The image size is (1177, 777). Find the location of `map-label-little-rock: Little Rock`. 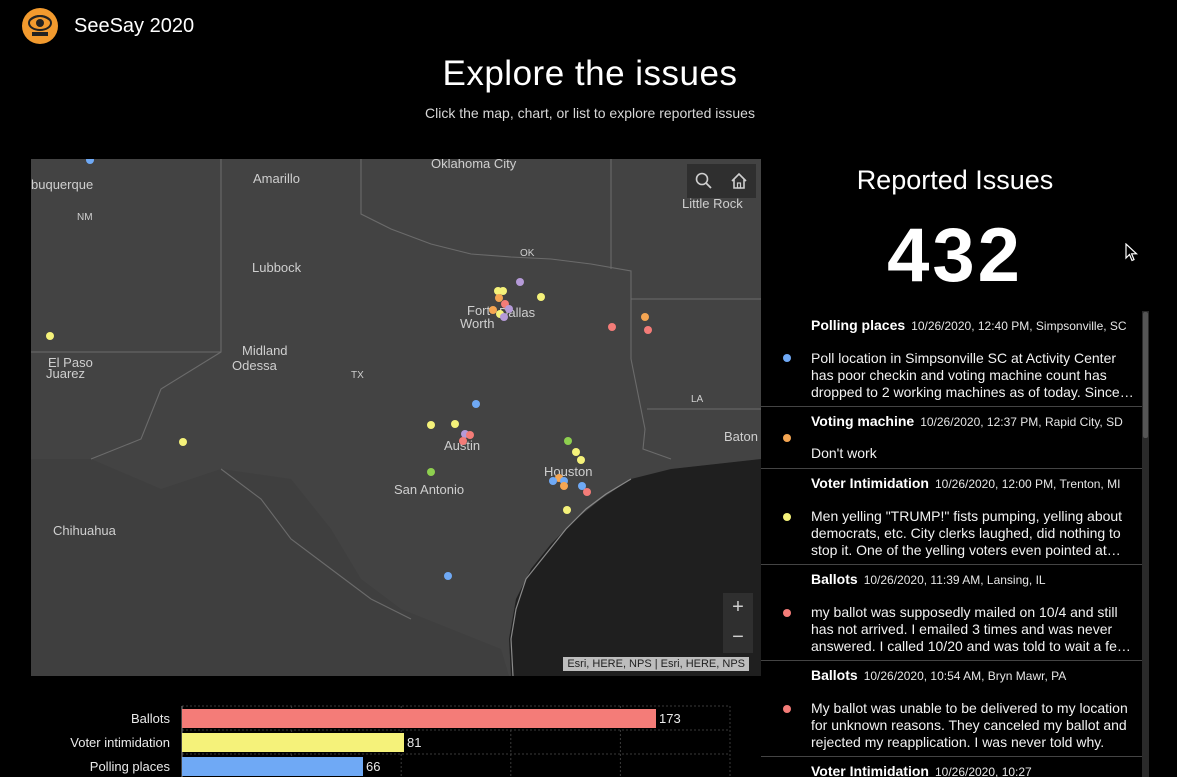

map-label-little-rock: Little Rock is located at coordinates (712, 203).